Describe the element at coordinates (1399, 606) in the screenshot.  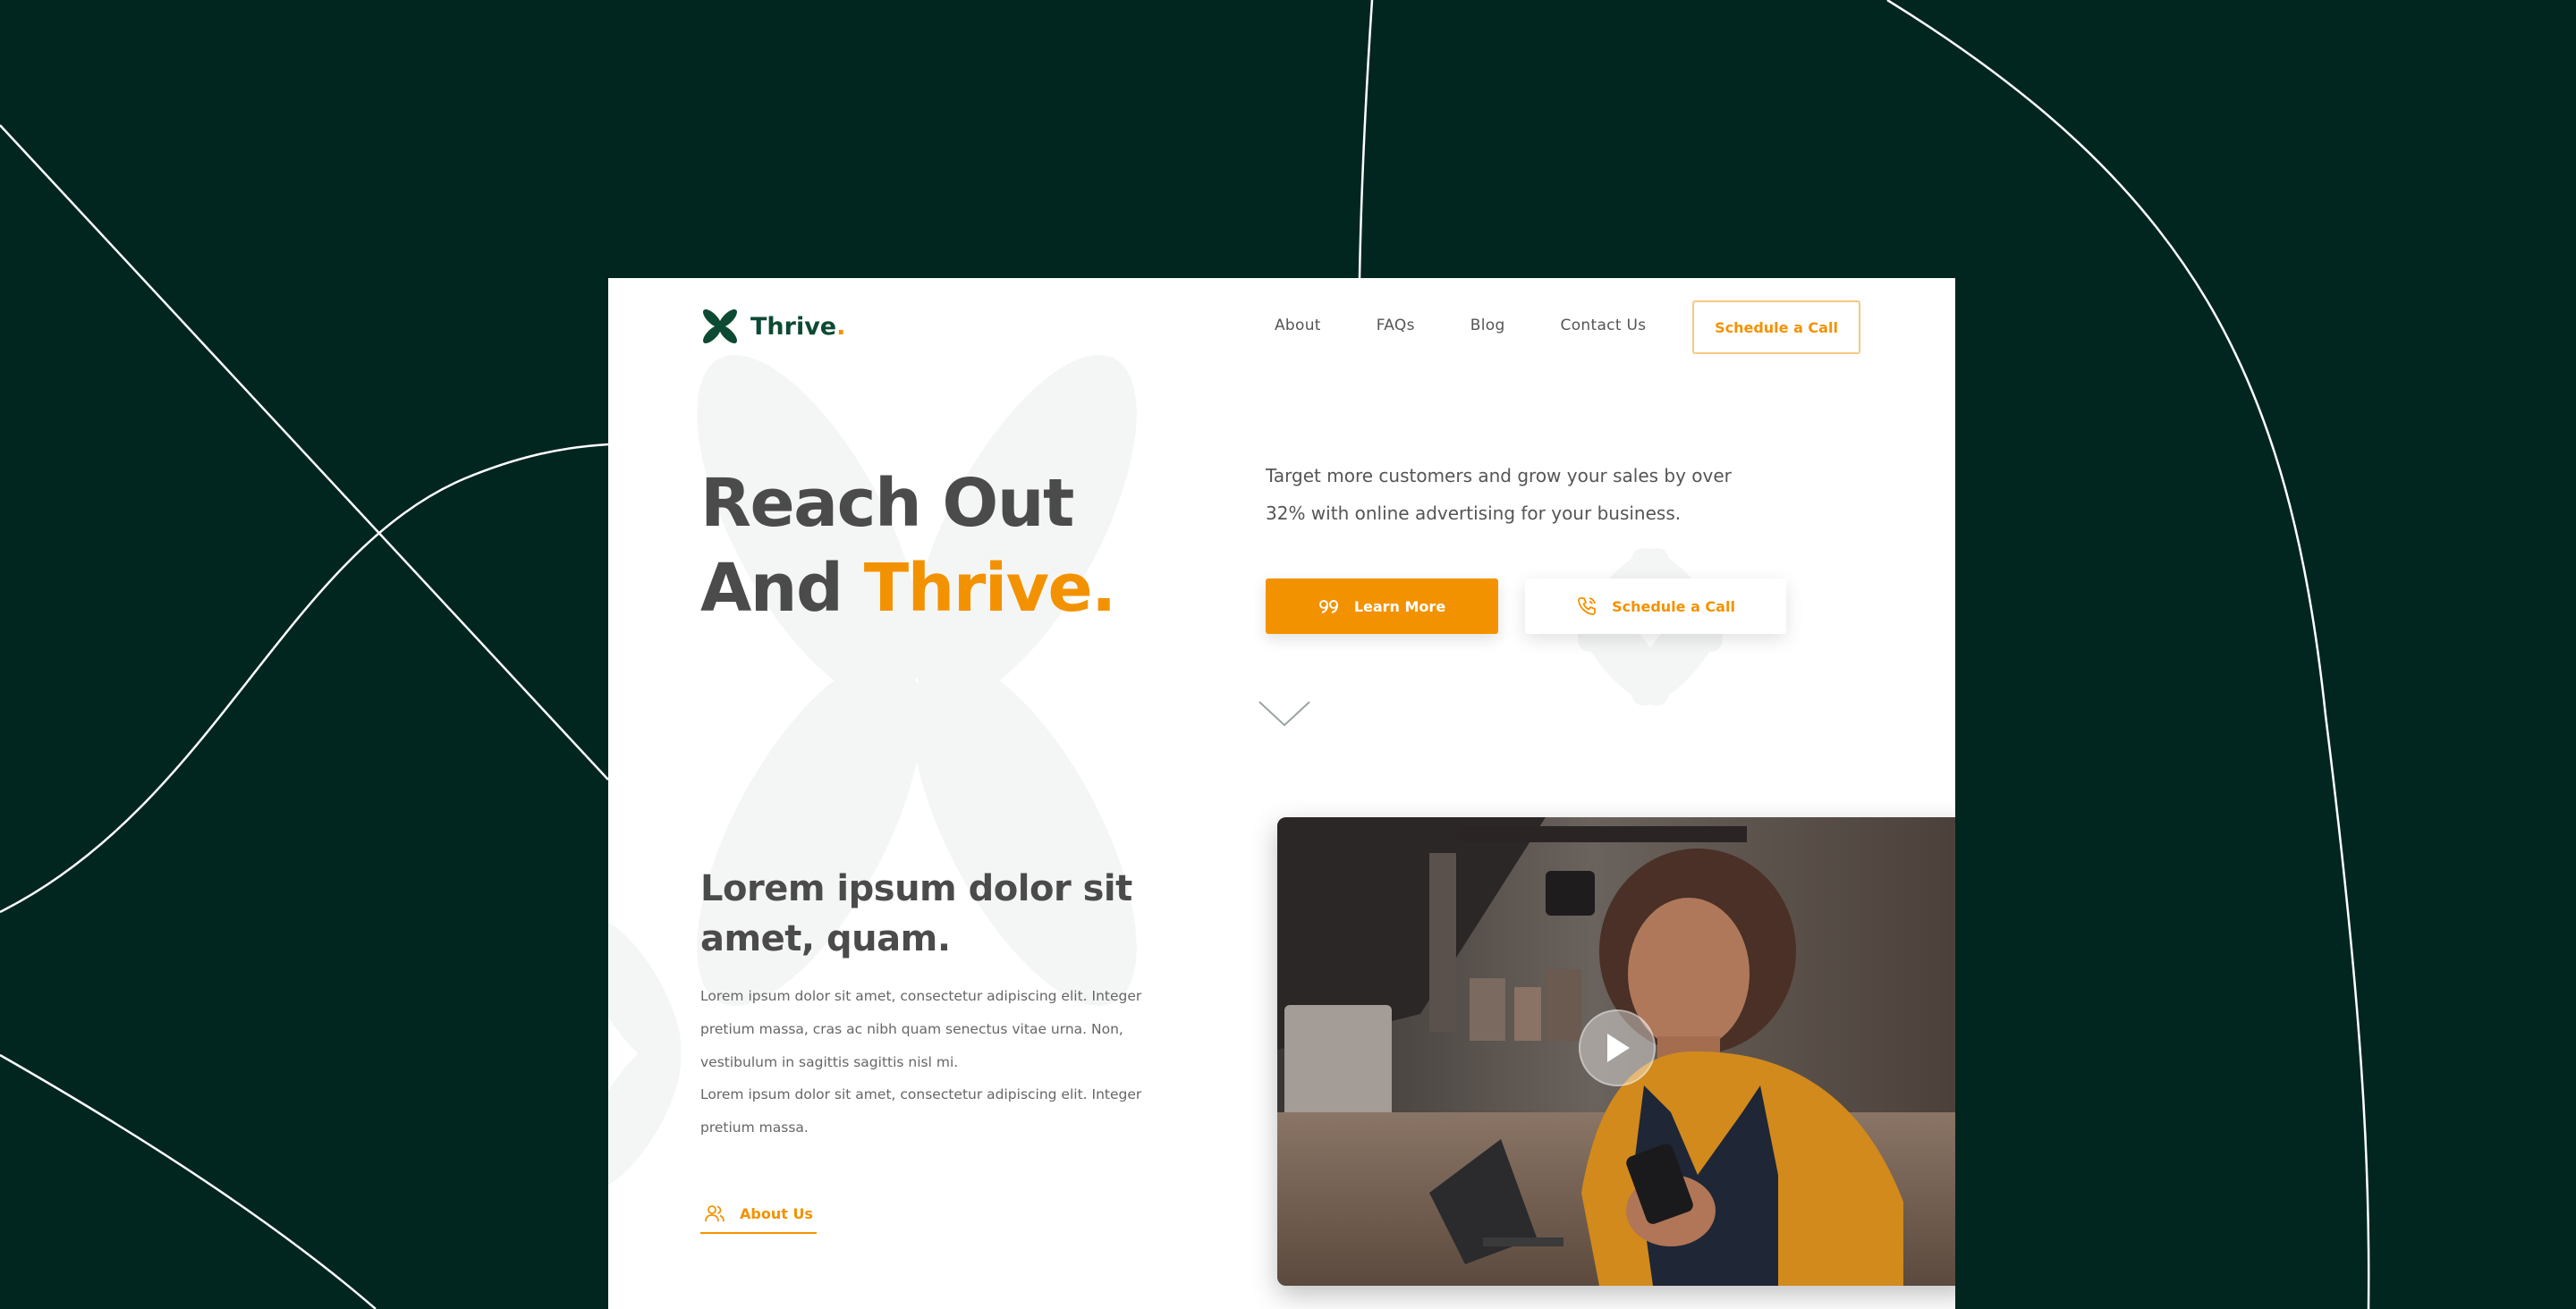
I see `learn-more-label: Learn More` at that location.